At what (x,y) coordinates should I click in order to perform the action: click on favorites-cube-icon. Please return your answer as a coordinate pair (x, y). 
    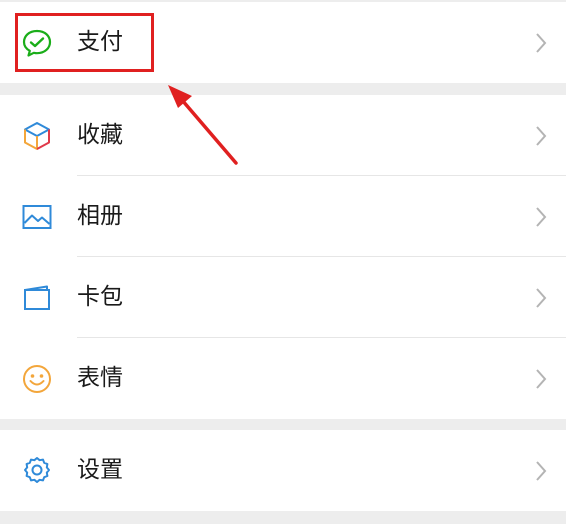
    Looking at the image, I should click on (37, 136).